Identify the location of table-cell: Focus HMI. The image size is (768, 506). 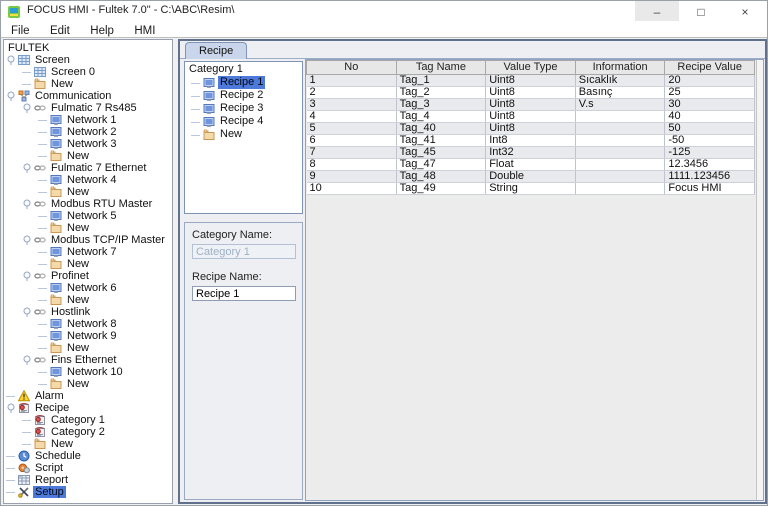
(709, 188).